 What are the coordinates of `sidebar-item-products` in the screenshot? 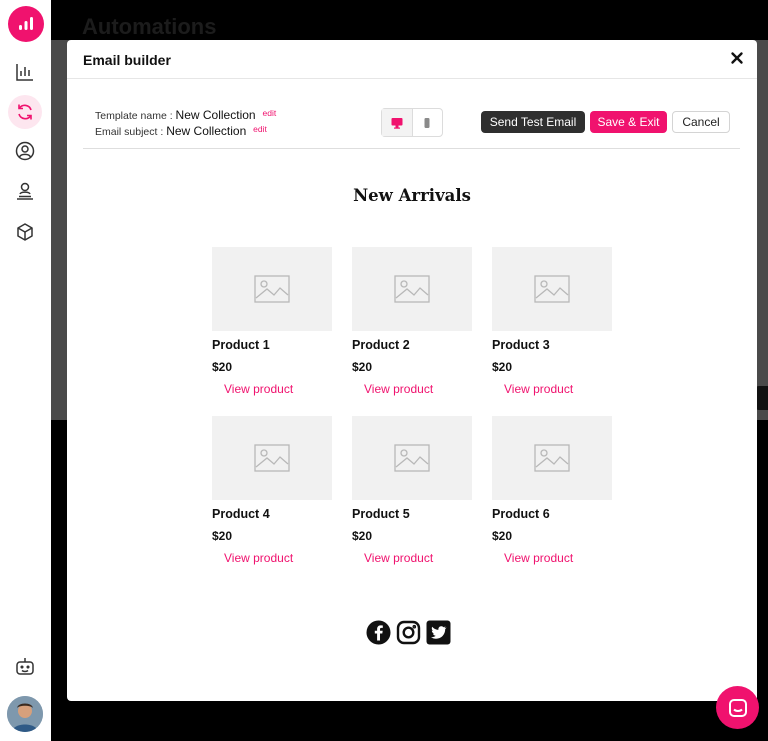 It's located at (25, 232).